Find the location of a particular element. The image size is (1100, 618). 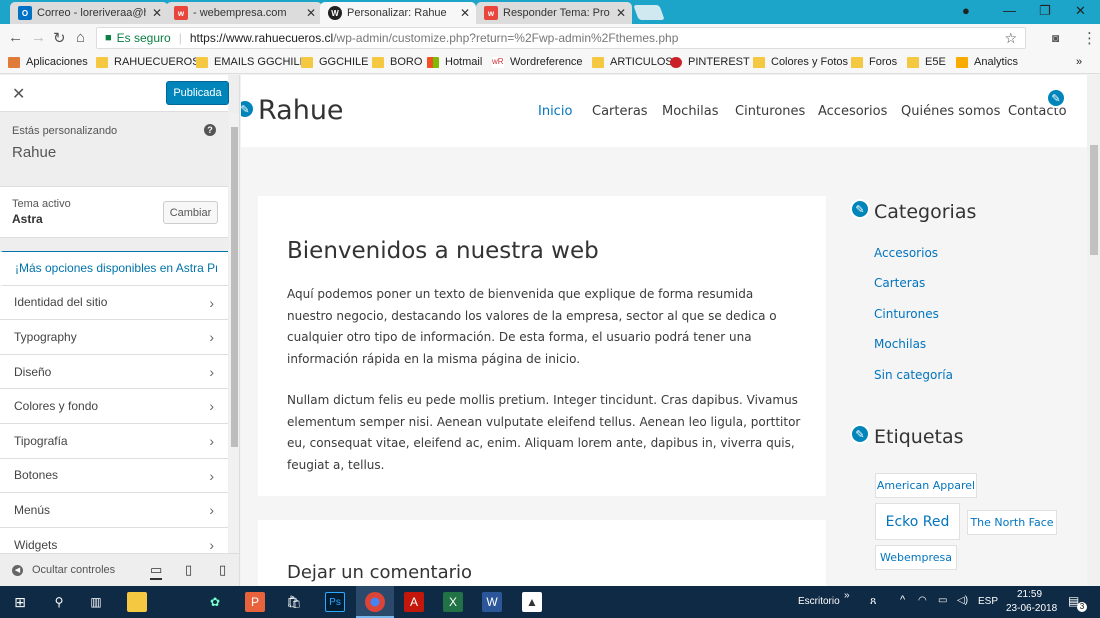

desktop-chevron-icon: » is located at coordinates (847, 595).